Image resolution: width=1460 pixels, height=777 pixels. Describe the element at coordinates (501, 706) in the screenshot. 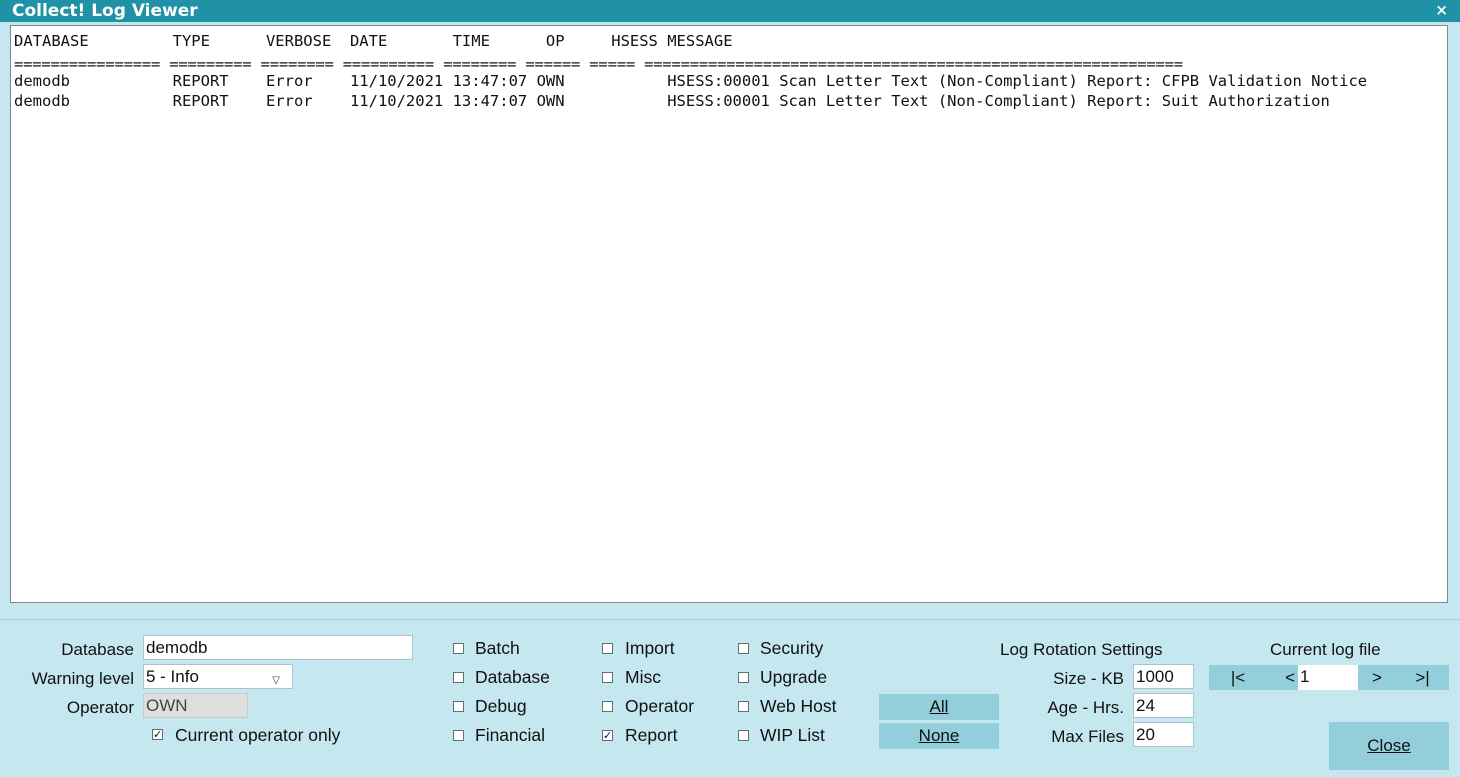

I see `checkbox-label-debug: Debug` at that location.